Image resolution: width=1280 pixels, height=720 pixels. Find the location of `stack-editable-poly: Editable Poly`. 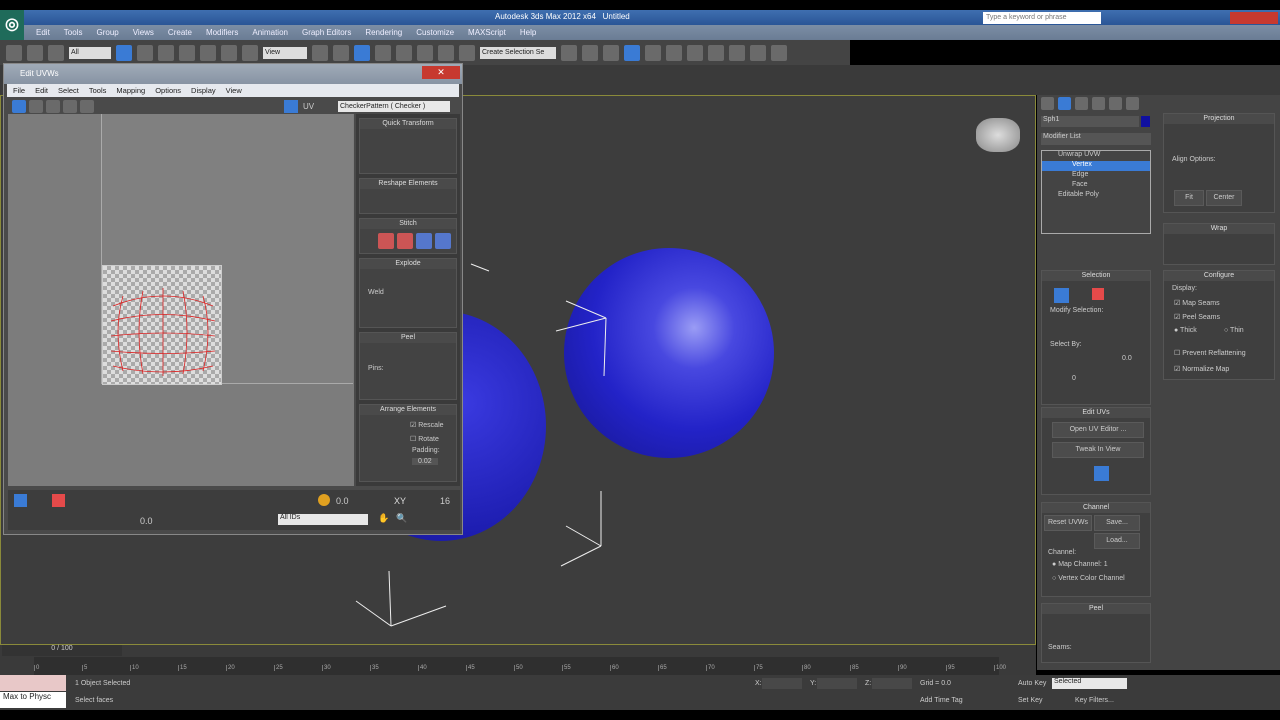

stack-editable-poly: Editable Poly is located at coordinates (1096, 196).